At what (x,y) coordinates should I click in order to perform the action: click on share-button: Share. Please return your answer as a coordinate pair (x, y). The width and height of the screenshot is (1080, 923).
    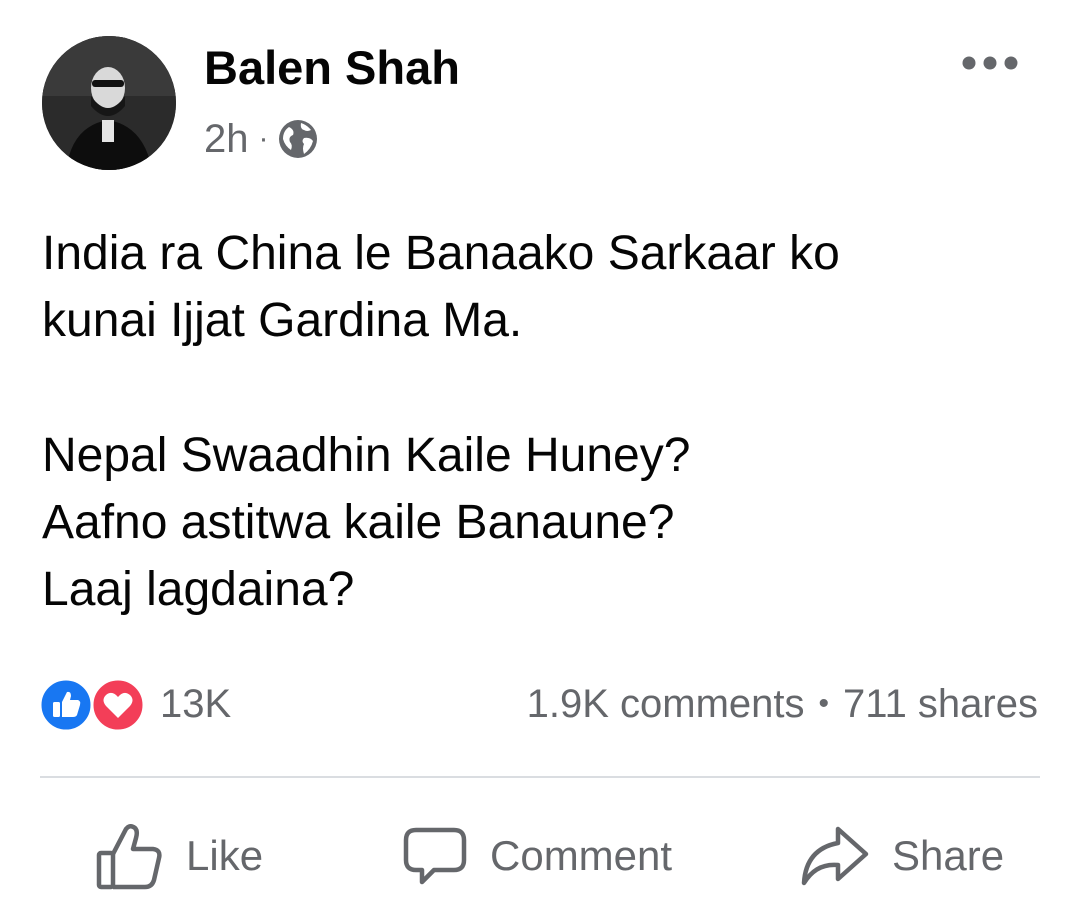
    Looking at the image, I should click on (902, 856).